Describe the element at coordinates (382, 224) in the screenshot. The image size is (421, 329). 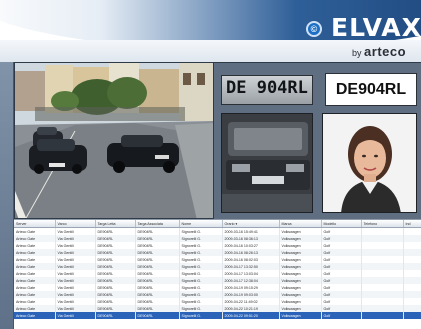
I see `column-header: Telefono` at that location.